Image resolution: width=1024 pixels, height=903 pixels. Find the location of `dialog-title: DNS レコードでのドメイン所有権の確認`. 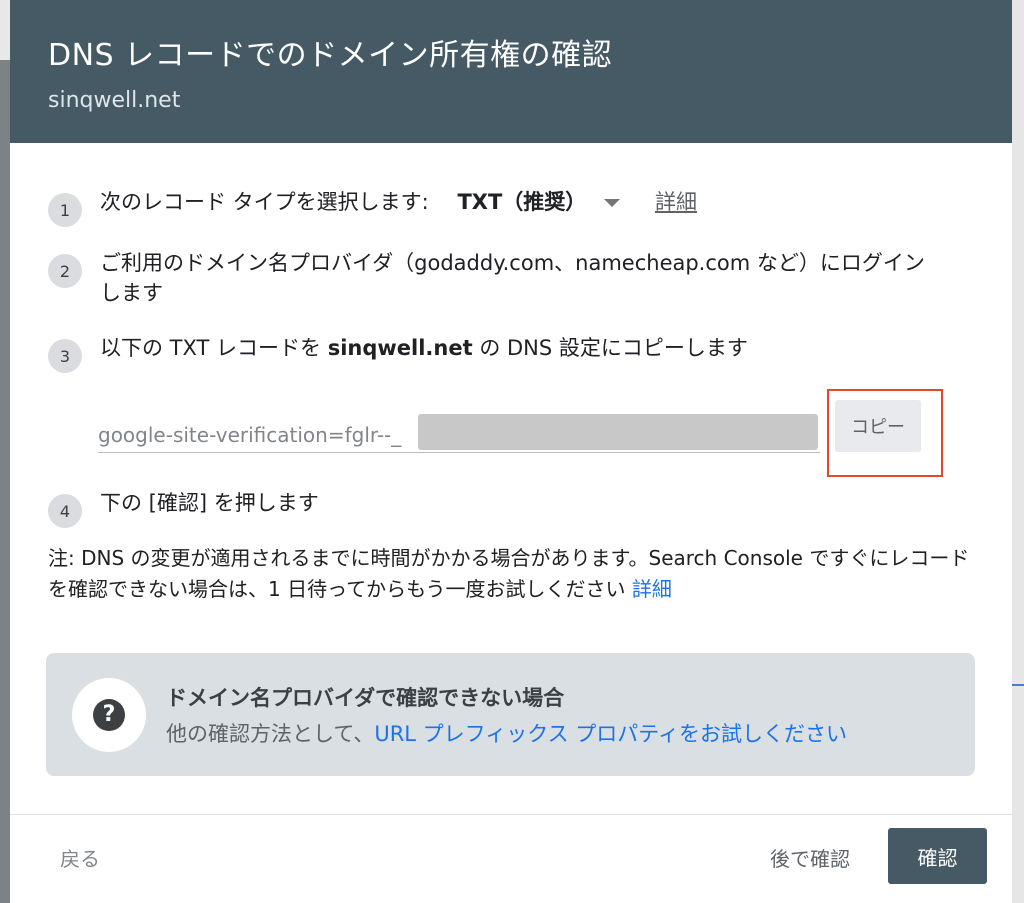

dialog-title: DNS レコードでのドメイン所有権の確認 is located at coordinates (330, 55).